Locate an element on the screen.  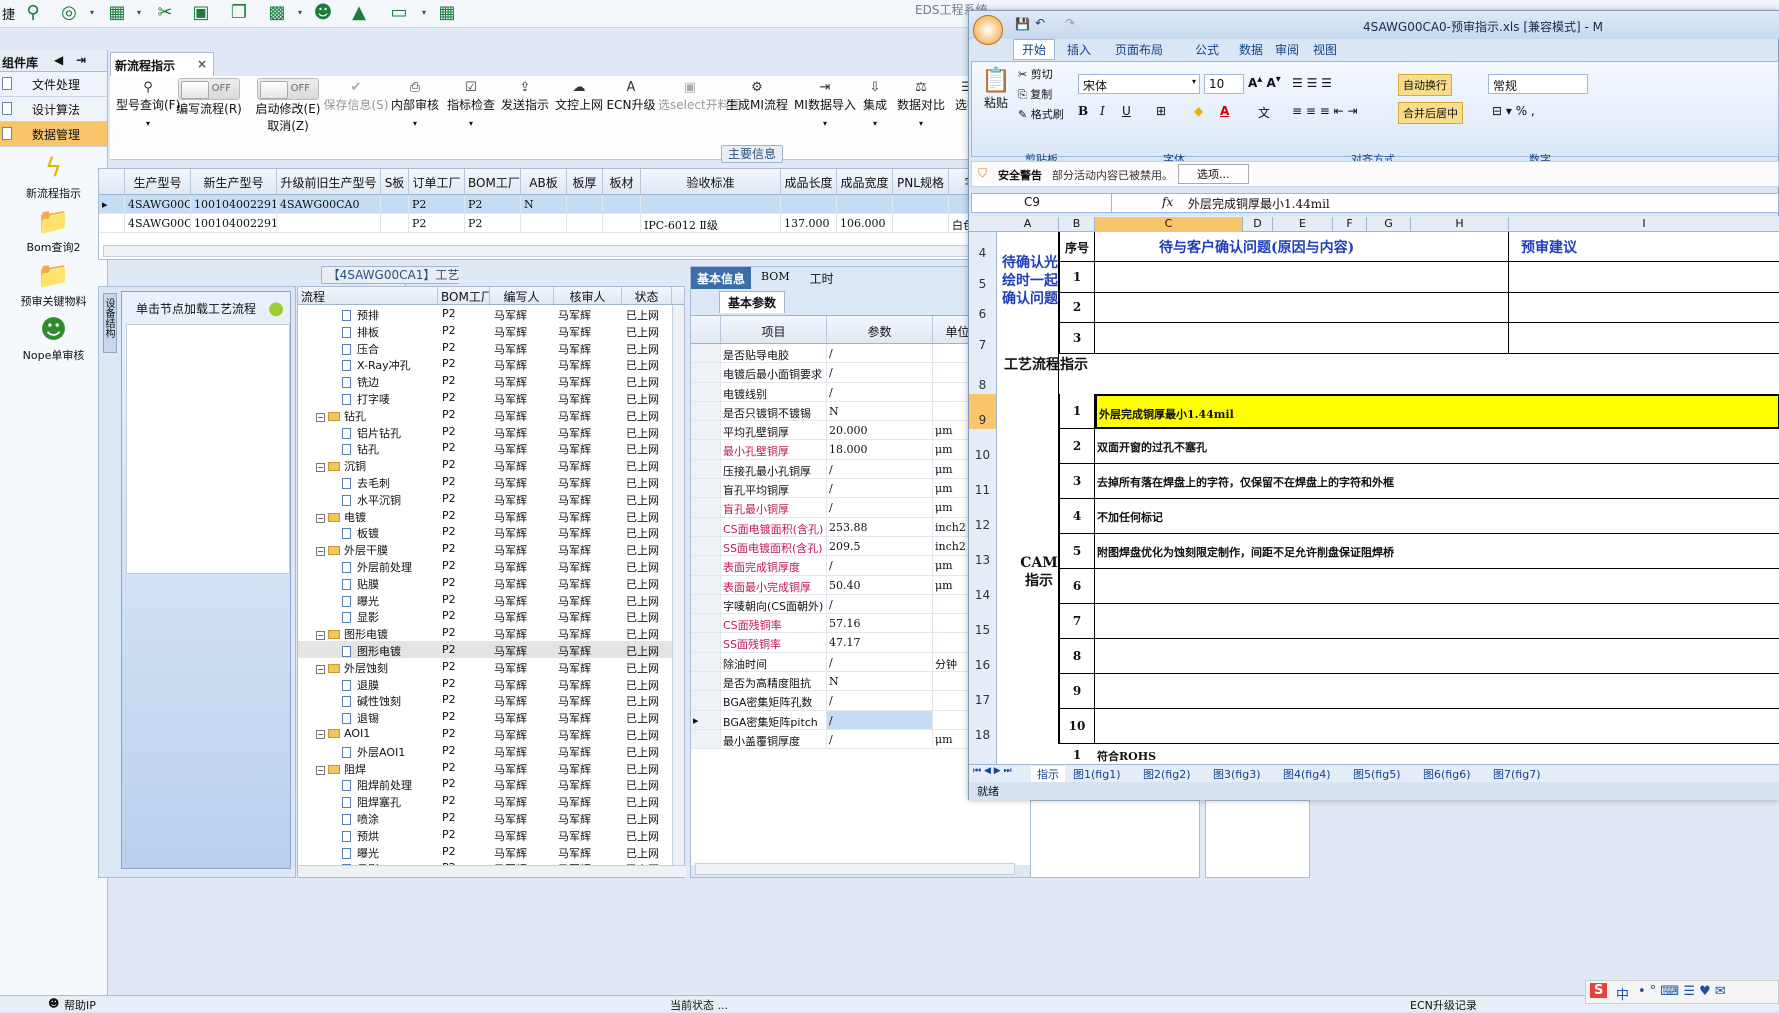
column-letter: A is located at coordinates (1028, 224).